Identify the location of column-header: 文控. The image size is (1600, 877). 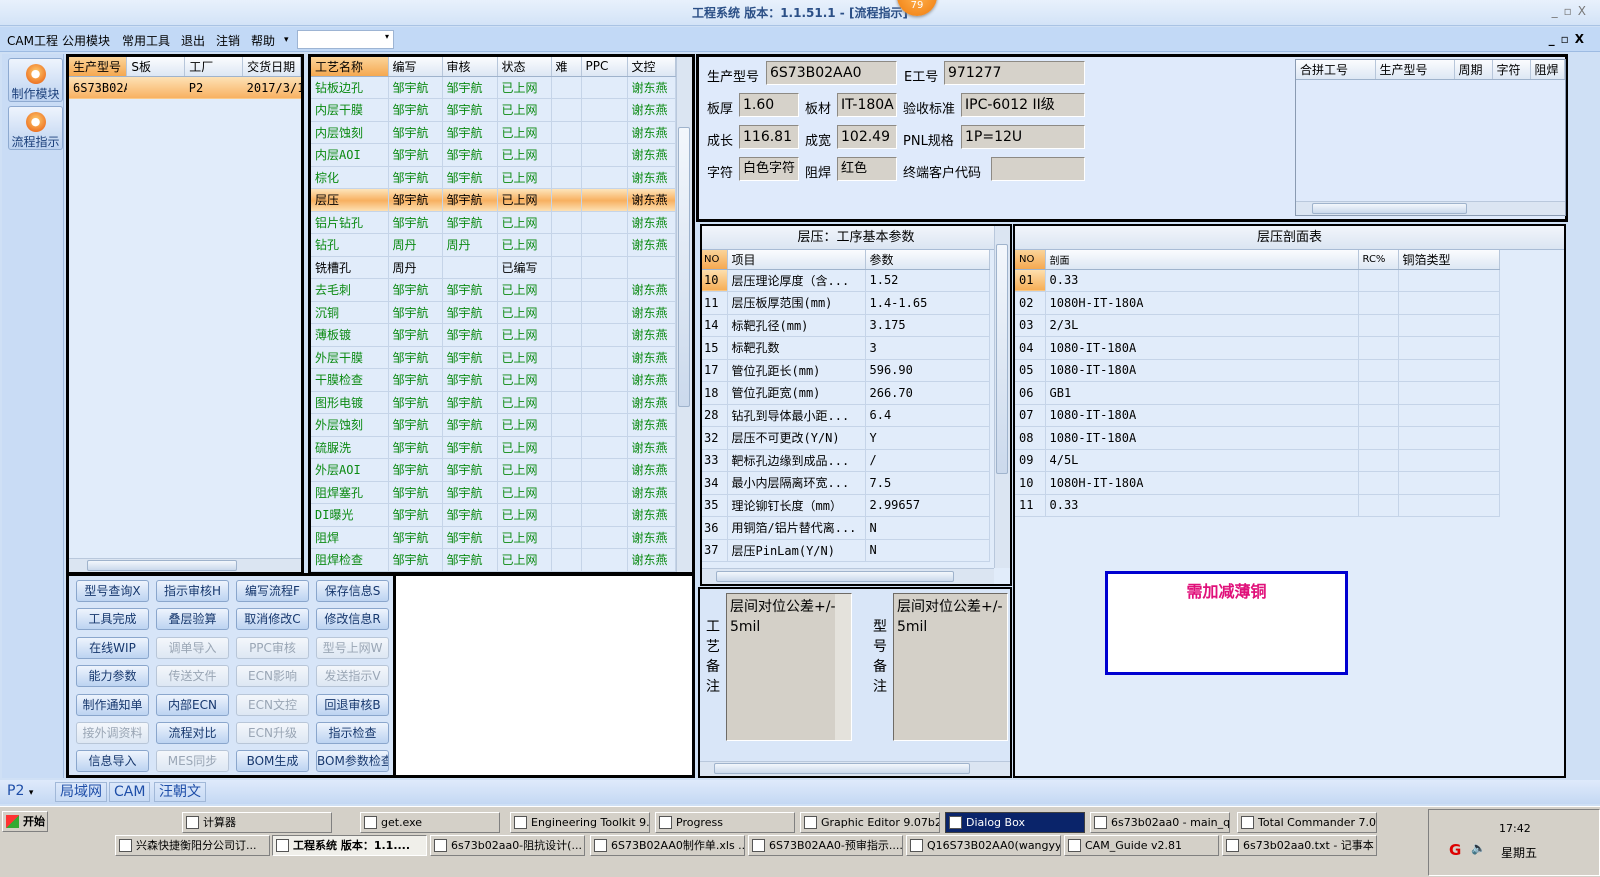
(651, 67).